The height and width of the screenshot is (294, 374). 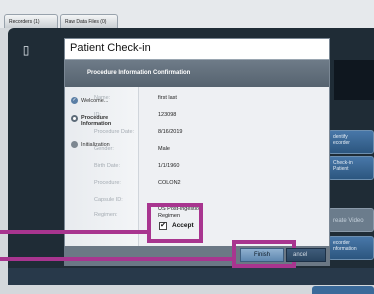 What do you see at coordinates (98, 115) in the screenshot?
I see `id-label: ID:` at bounding box center [98, 115].